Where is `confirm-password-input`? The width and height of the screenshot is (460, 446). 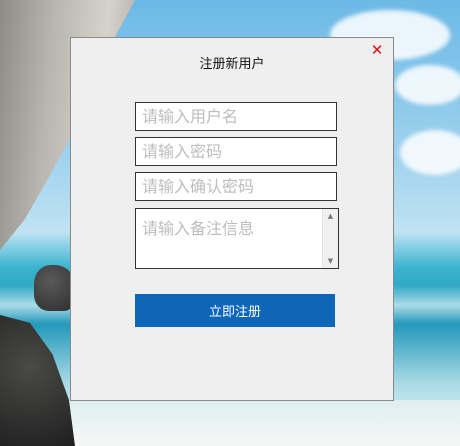 confirm-password-input is located at coordinates (236, 186).